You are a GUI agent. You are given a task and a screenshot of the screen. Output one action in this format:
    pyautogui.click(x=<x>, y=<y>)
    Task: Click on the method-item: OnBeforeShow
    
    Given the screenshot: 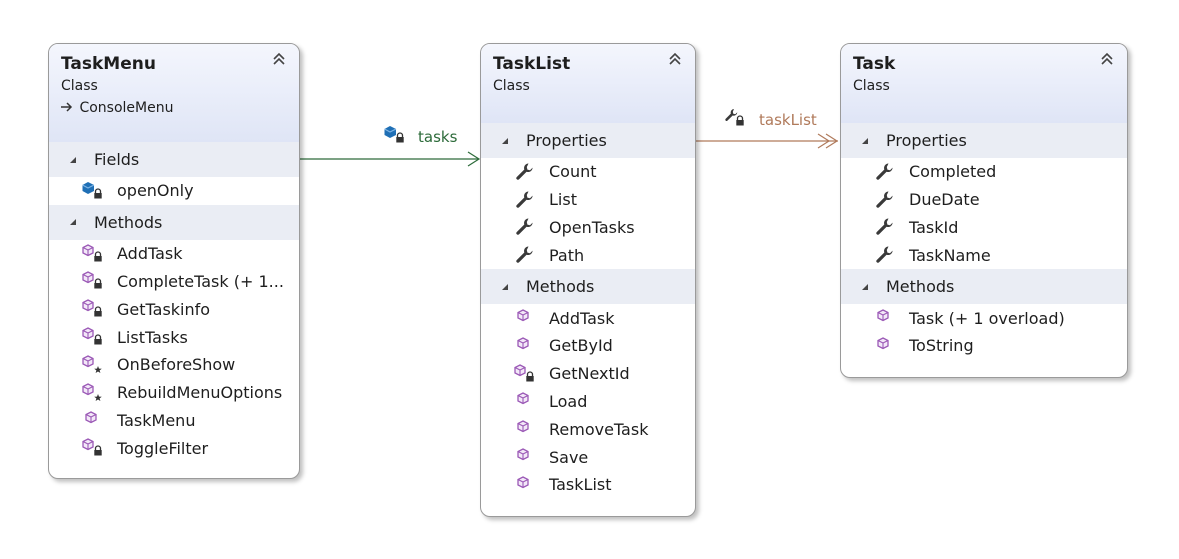 What is the action you would take?
    pyautogui.click(x=174, y=365)
    